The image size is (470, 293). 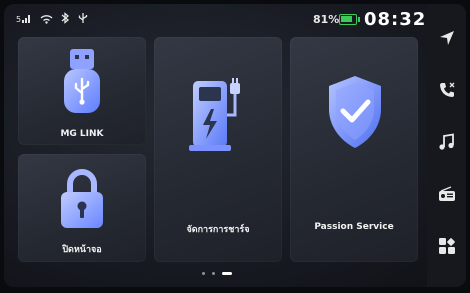 I want to click on quick-launch-sidebar, so click(x=446, y=145).